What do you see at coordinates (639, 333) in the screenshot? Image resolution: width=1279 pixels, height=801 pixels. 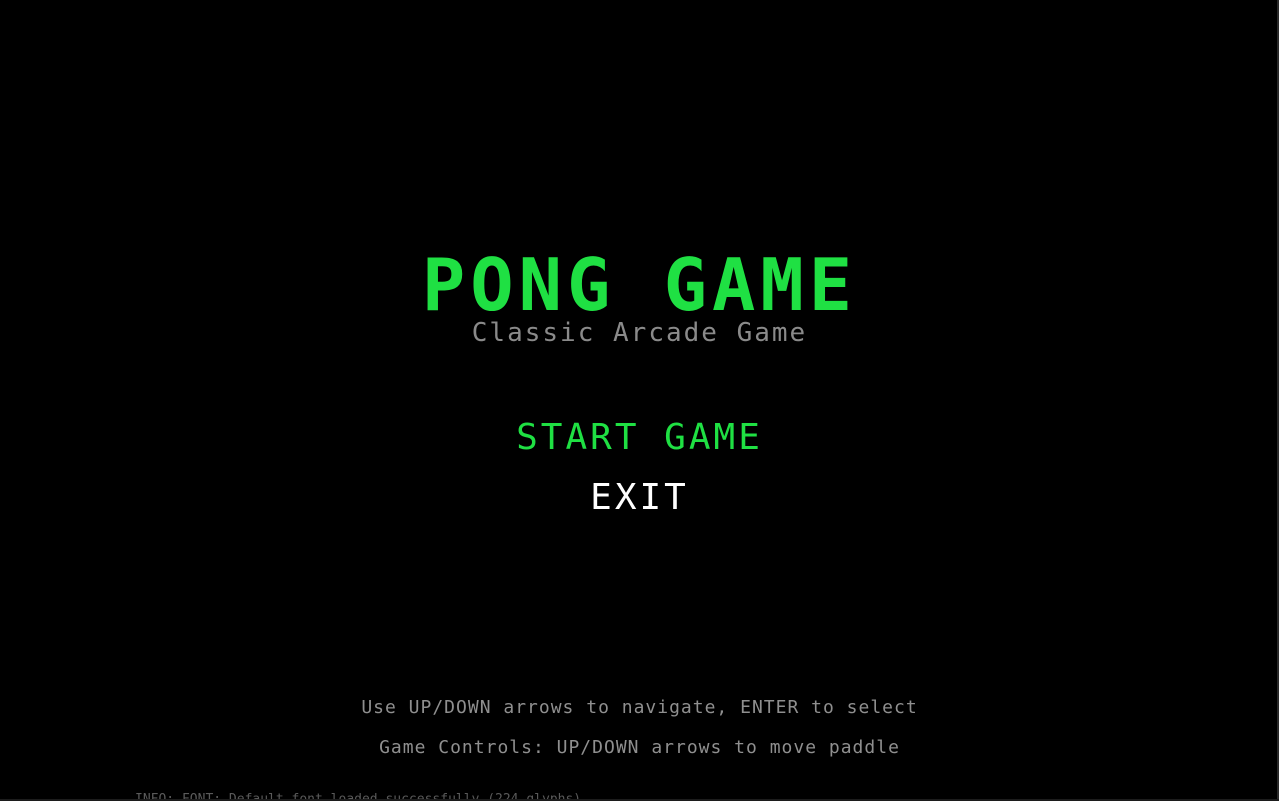 I see `game-subtitle: Classic Arcade Game` at bounding box center [639, 333].